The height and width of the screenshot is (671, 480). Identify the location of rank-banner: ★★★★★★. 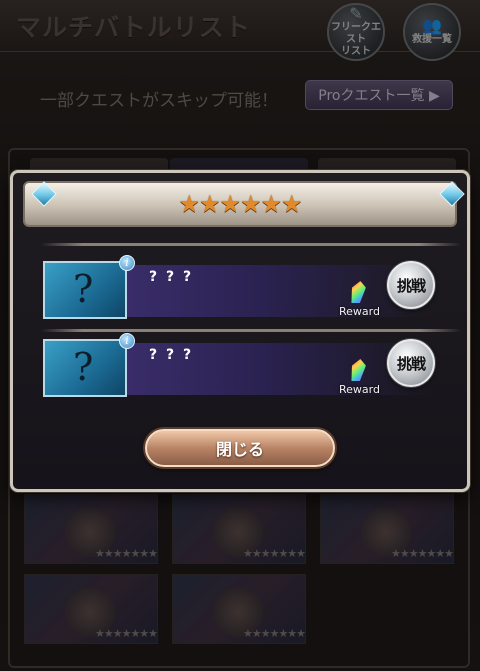
(240, 204).